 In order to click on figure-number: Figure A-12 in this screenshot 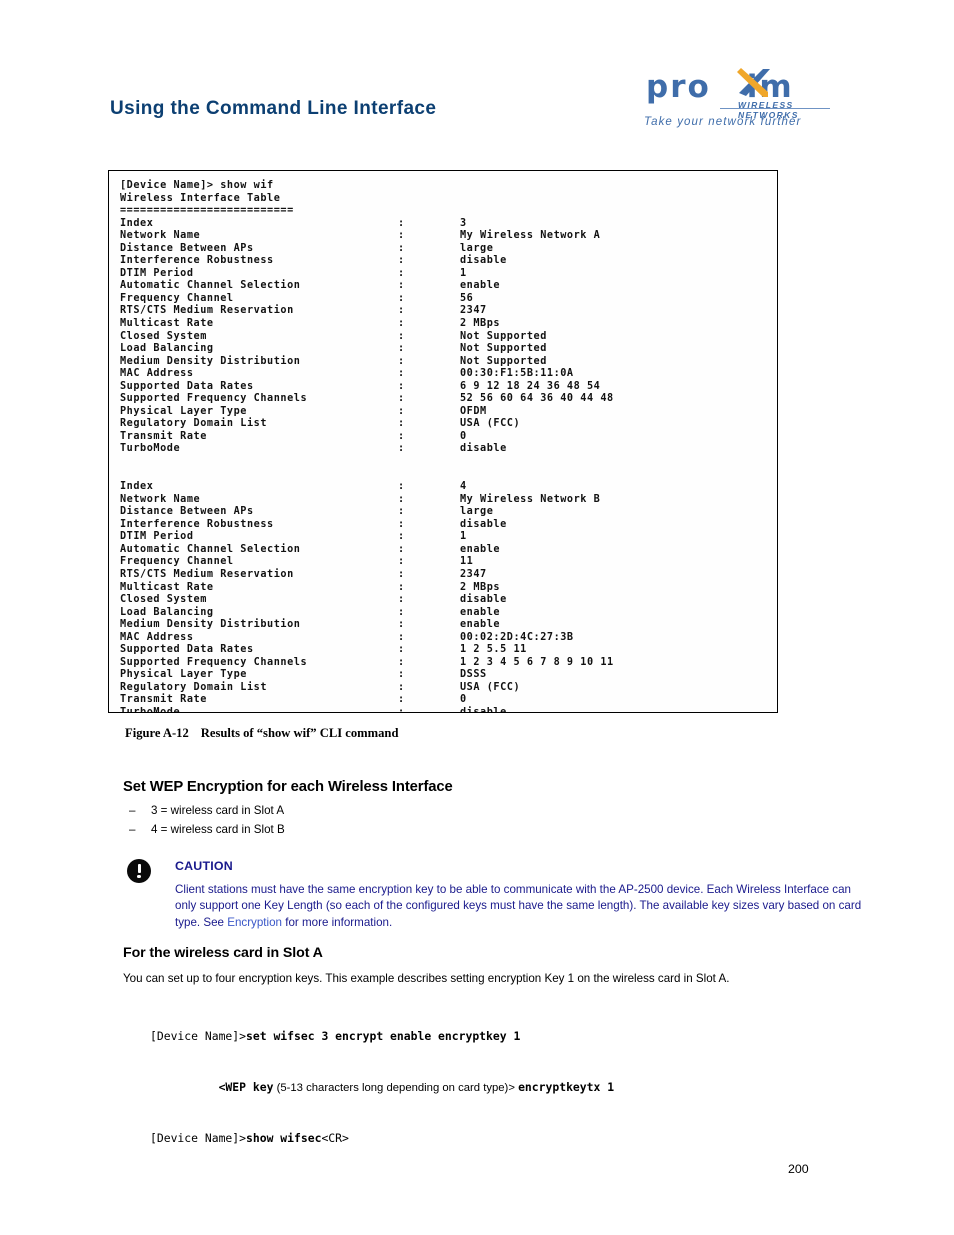, I will do `click(157, 733)`.